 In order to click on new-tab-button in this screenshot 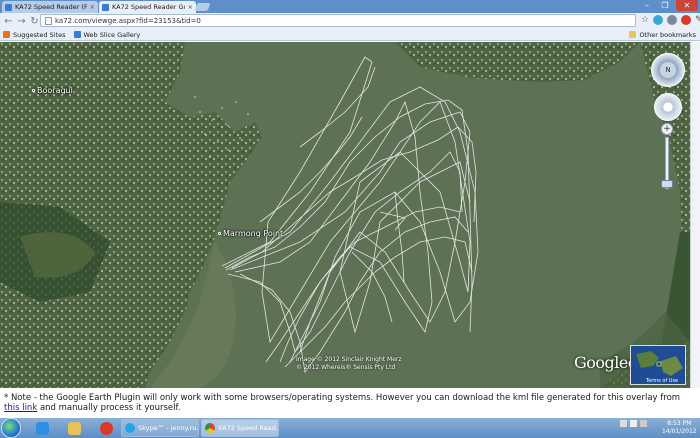, I will do `click(202, 7)`.